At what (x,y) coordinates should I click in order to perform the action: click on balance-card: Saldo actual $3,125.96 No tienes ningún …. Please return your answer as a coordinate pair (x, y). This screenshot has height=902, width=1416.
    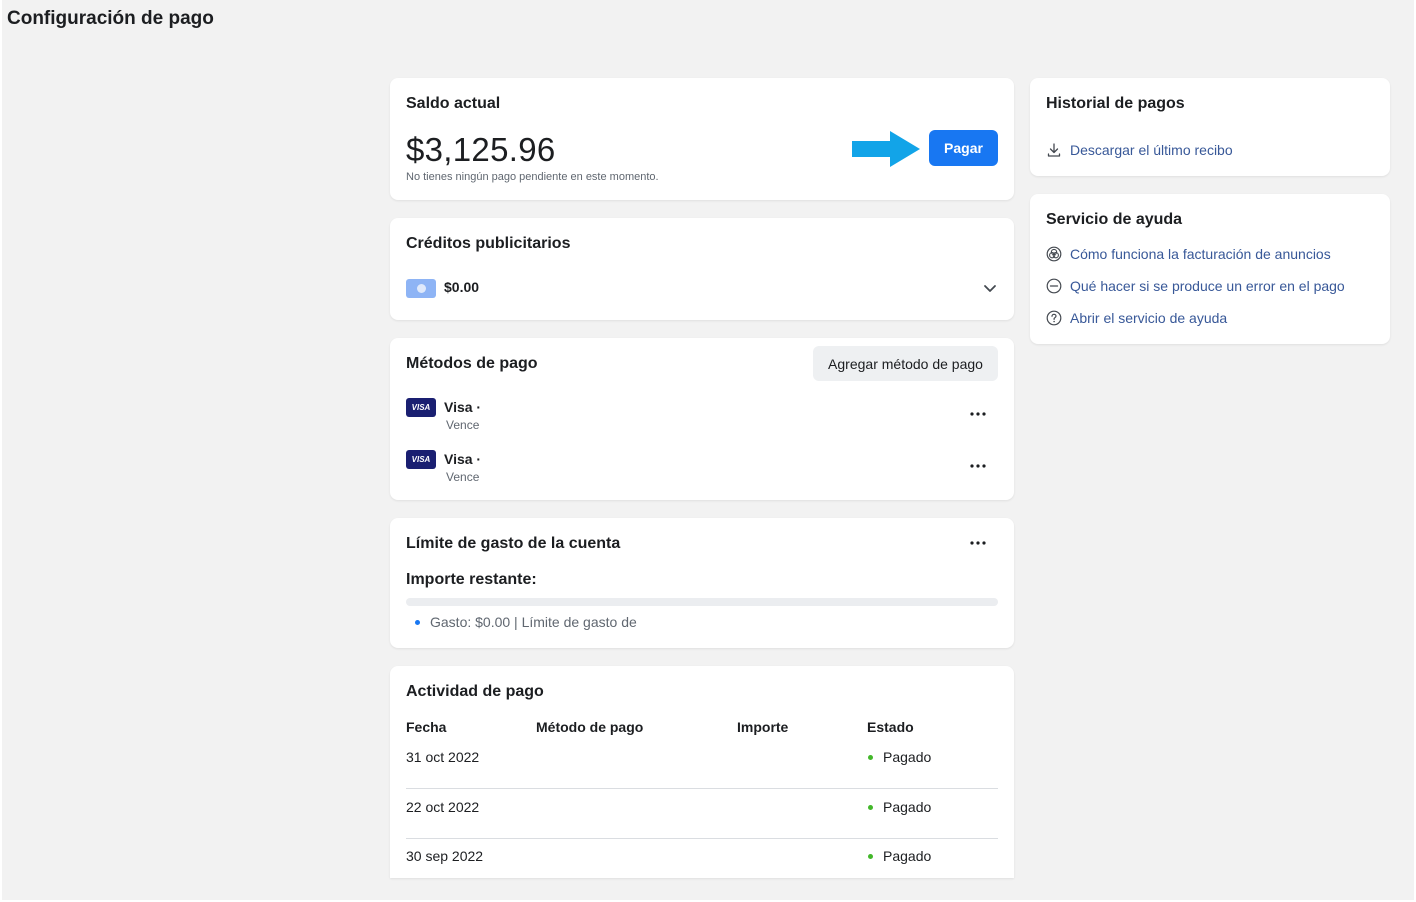
    Looking at the image, I should click on (702, 139).